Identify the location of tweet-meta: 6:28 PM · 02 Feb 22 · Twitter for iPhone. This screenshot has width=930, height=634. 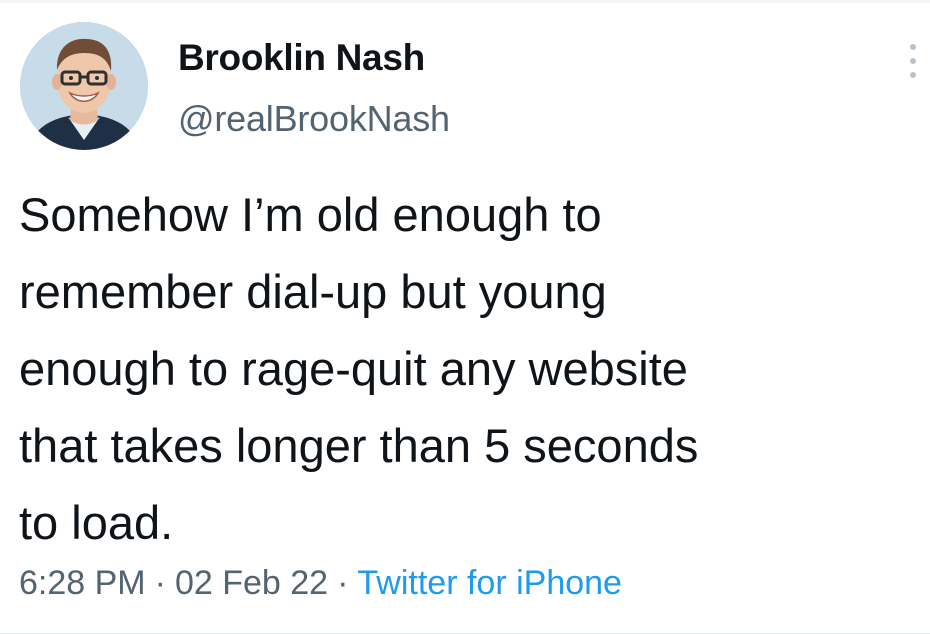
(320, 583).